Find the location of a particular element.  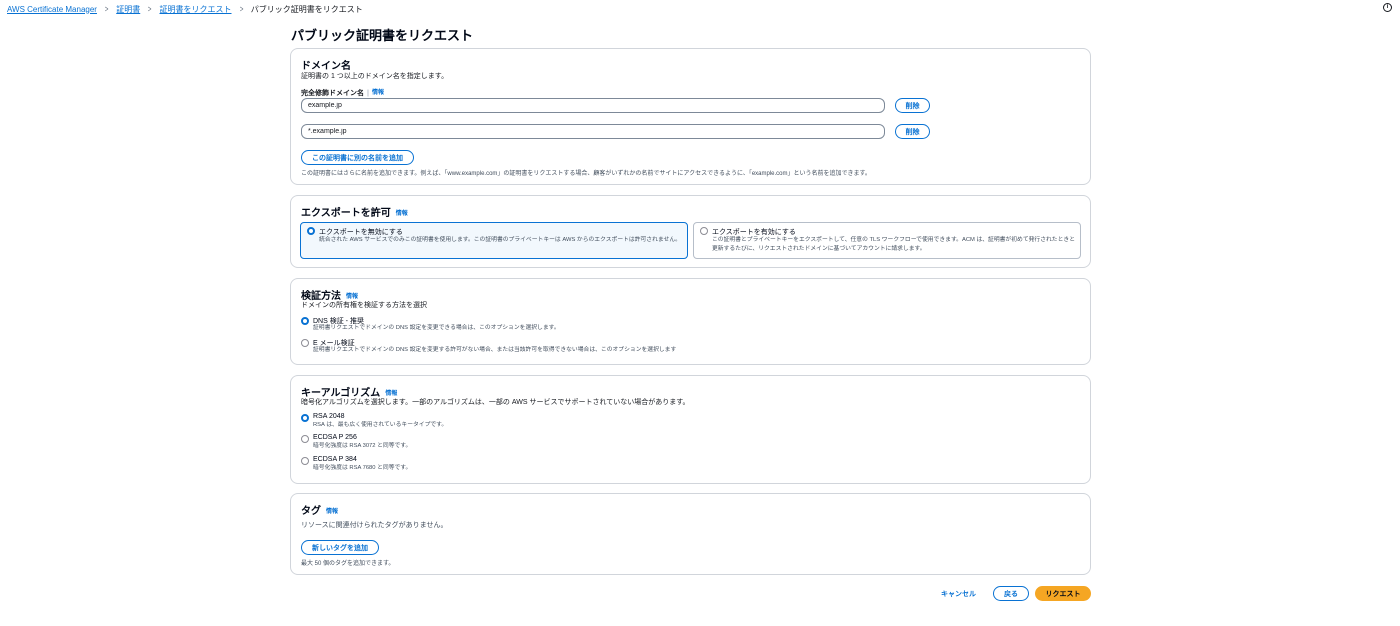

ecdsa-p256-label: ECDSA P 256 is located at coordinates (335, 437).